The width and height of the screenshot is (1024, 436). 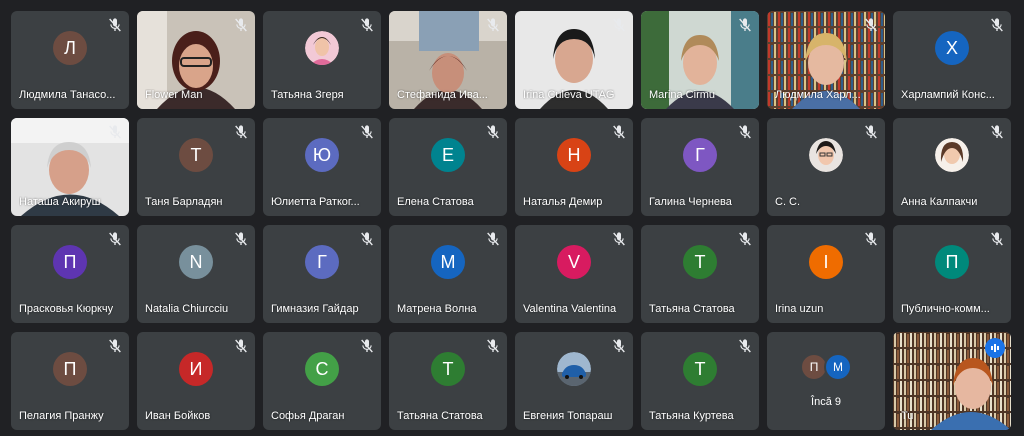 I want to click on participant-tile: Анна Калпакчи, so click(x=952, y=167).